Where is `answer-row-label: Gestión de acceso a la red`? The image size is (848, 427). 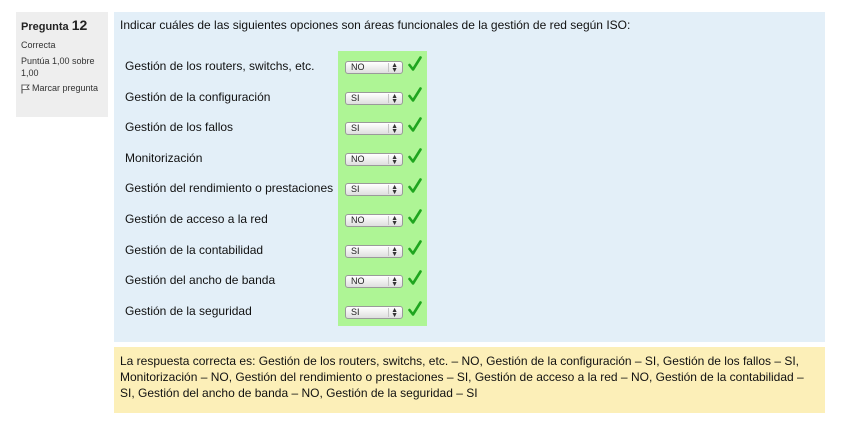 answer-row-label: Gestión de acceso a la red is located at coordinates (196, 219).